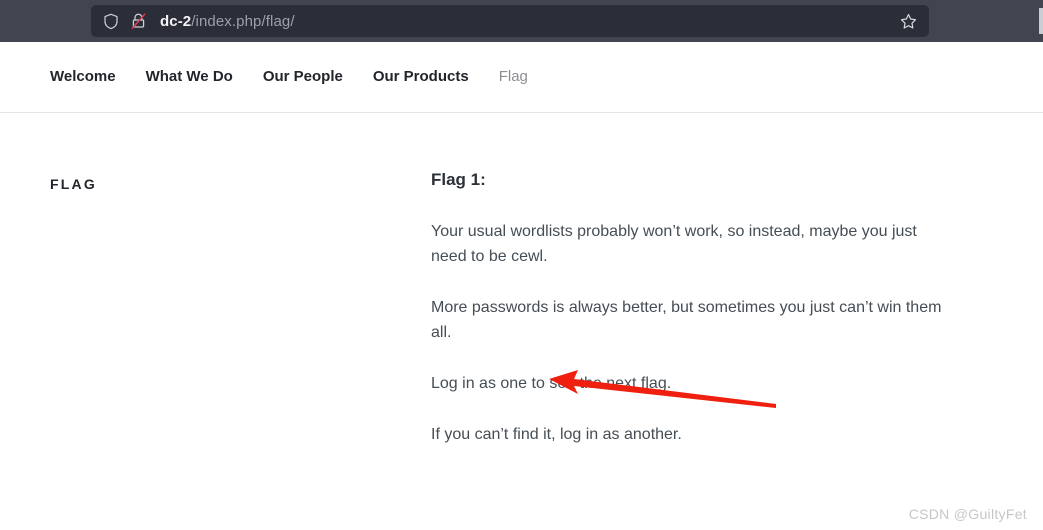 The image size is (1043, 530). I want to click on url-text: dc-2/index.php/flag/, so click(227, 21).